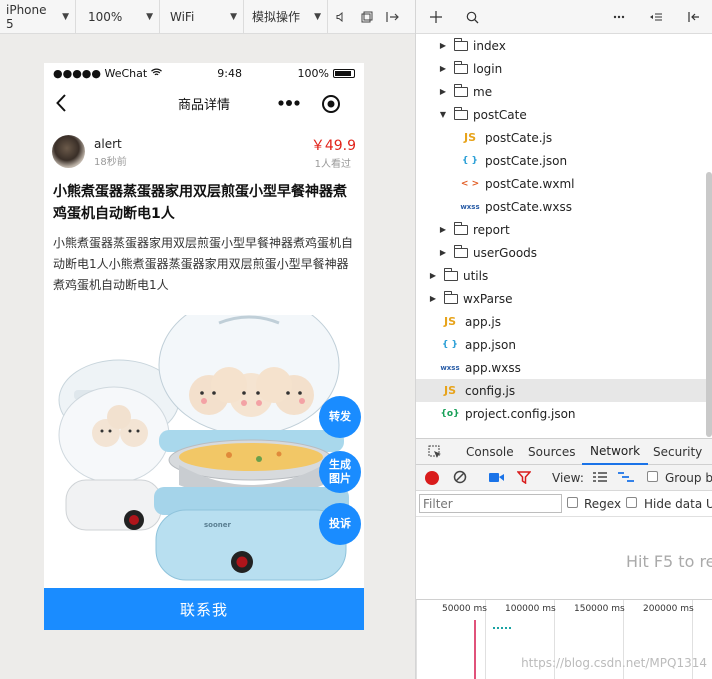 This screenshot has width=712, height=679. I want to click on more-icon, so click(619, 17).